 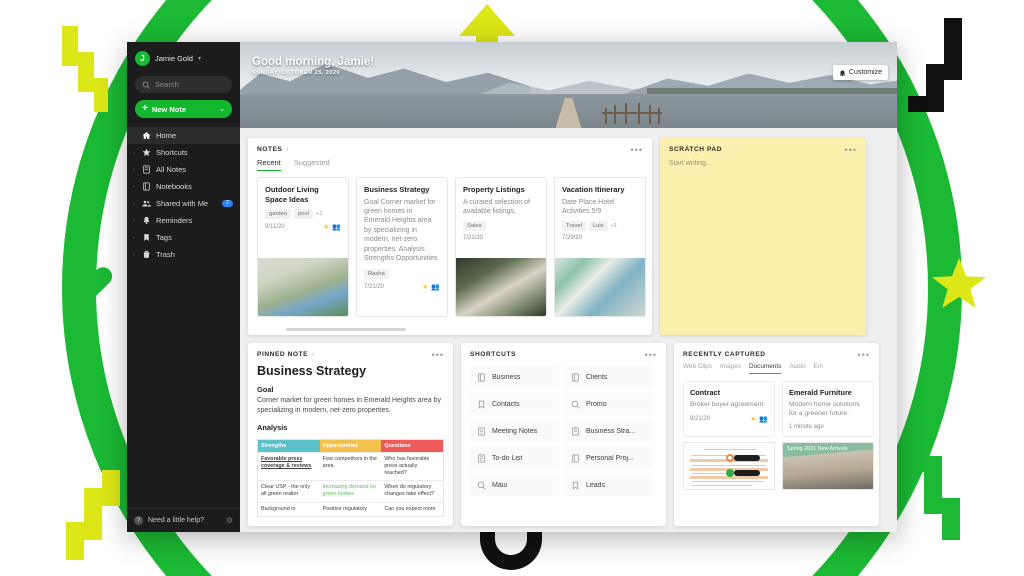 I want to click on sidebar-item-notebooks: › Notebooks, so click(x=183, y=186).